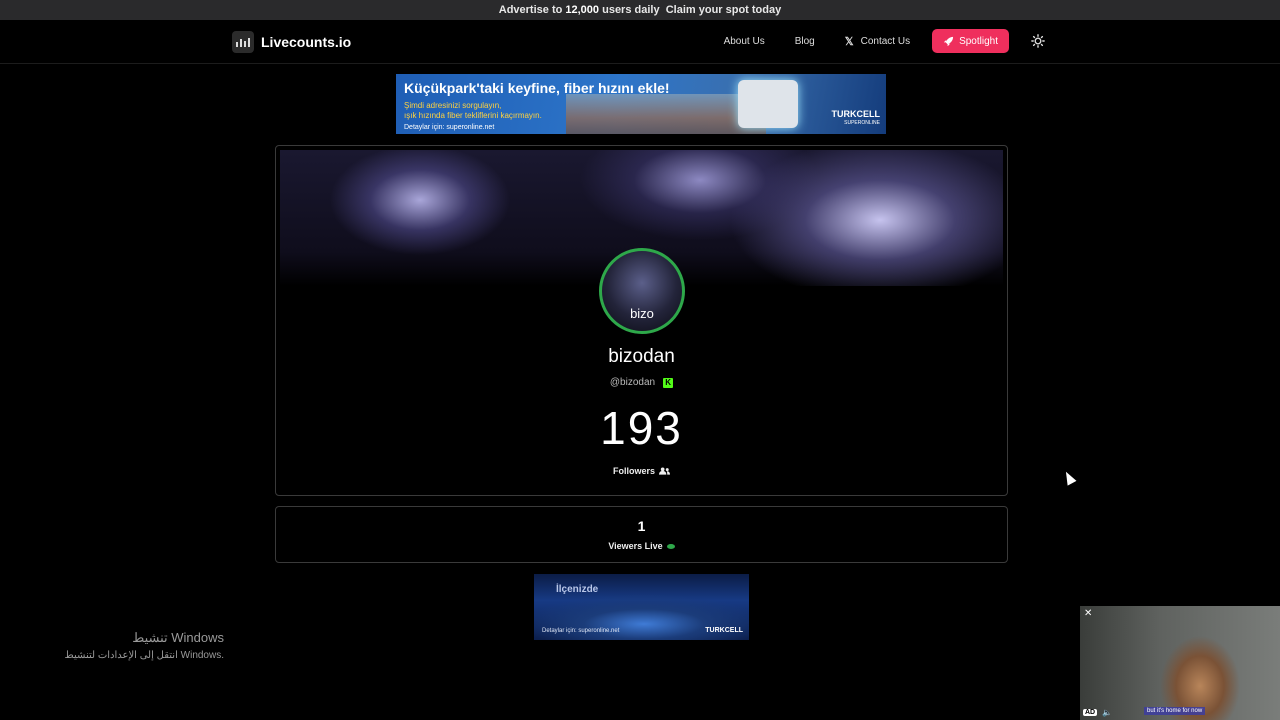 This screenshot has width=1280, height=720. Describe the element at coordinates (805, 41) in the screenshot. I see `nav-blog-link: Blog` at that location.